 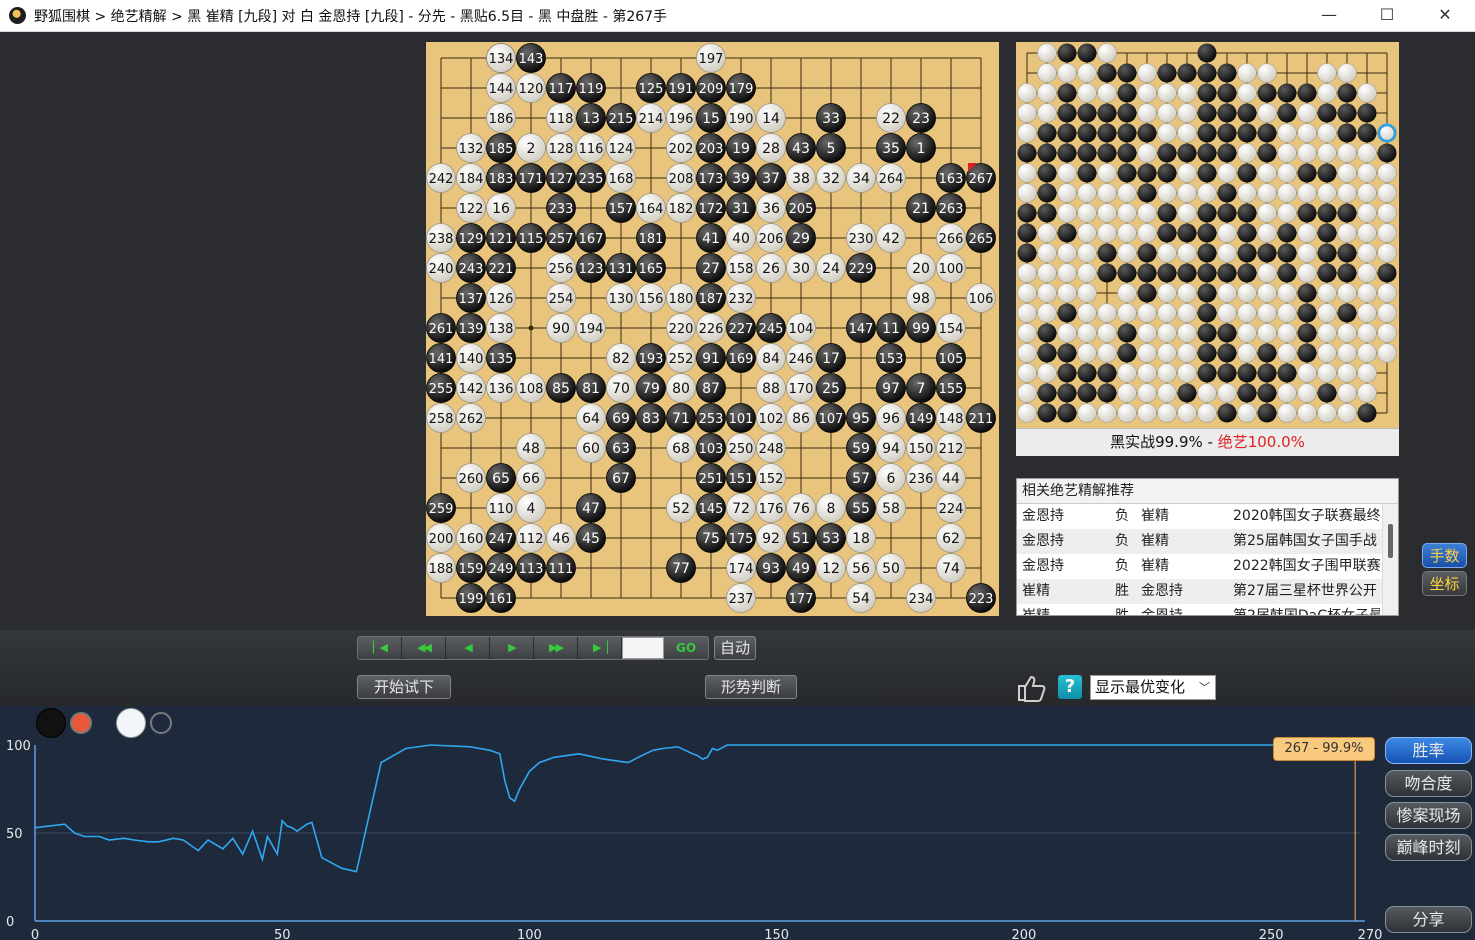 I want to click on variation-dropdown: 显示最优变化 ﹀, so click(x=1153, y=687).